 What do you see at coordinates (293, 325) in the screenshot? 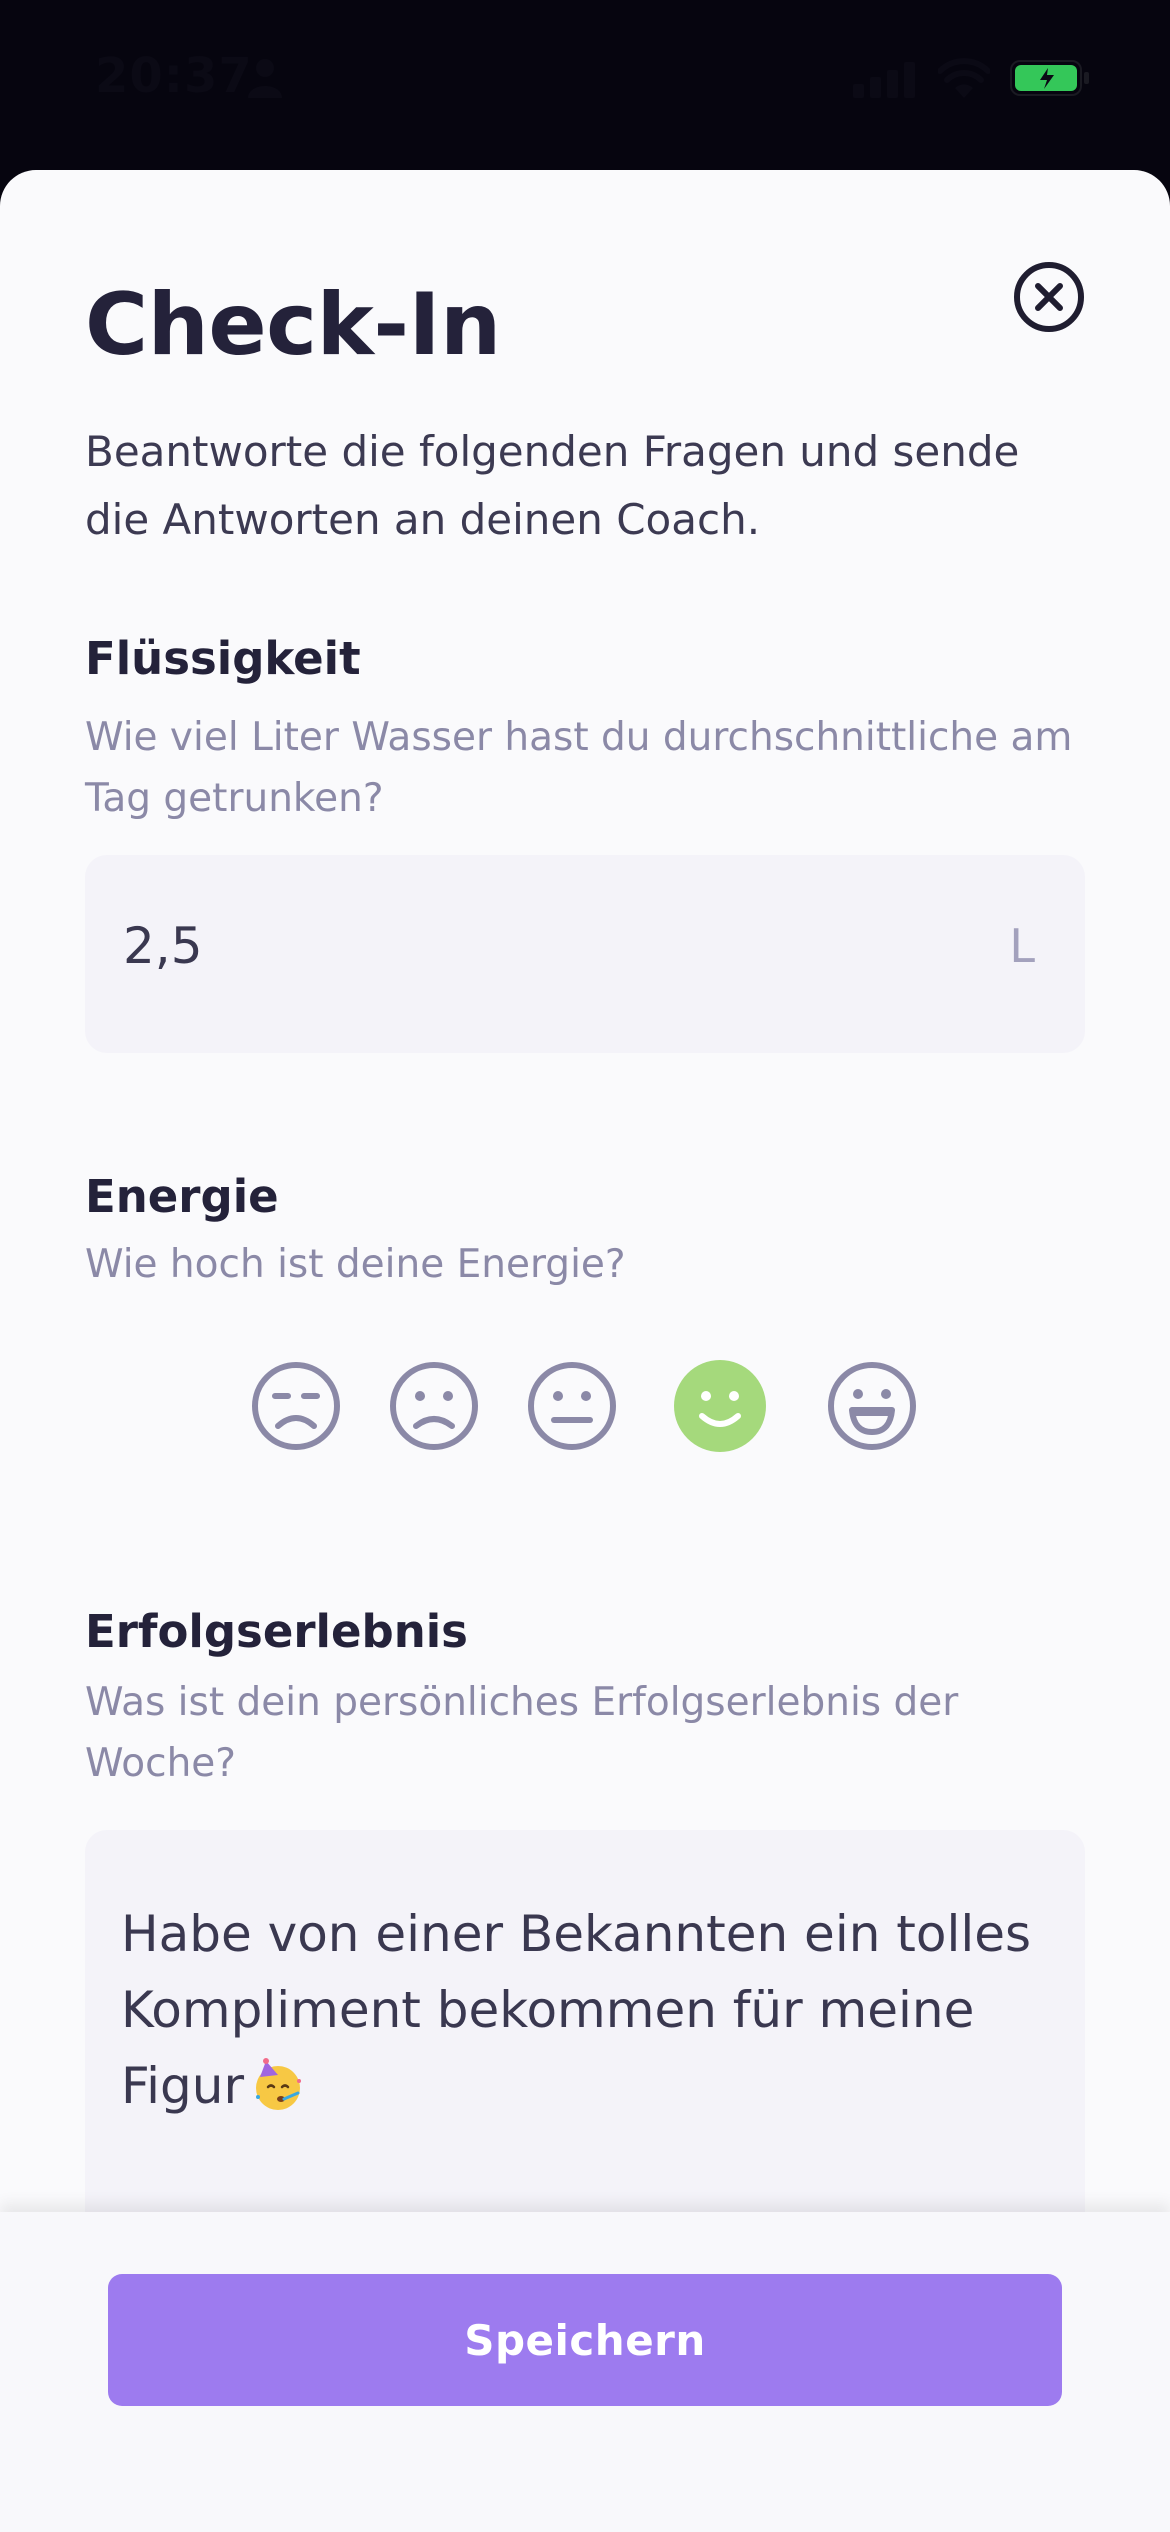
I see `page-title: Check-In` at bounding box center [293, 325].